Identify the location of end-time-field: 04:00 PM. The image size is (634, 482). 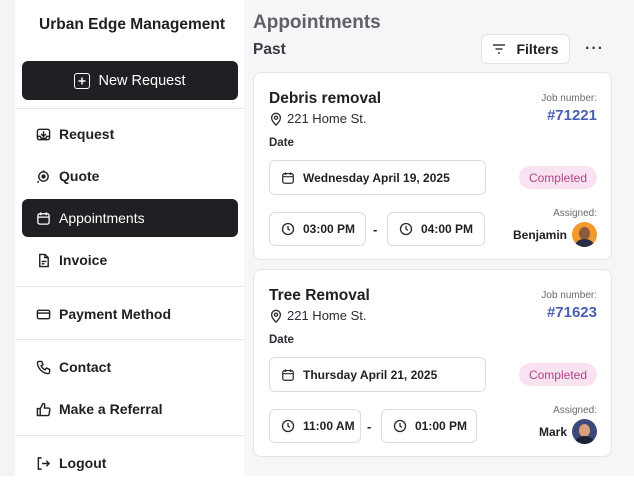
(436, 229).